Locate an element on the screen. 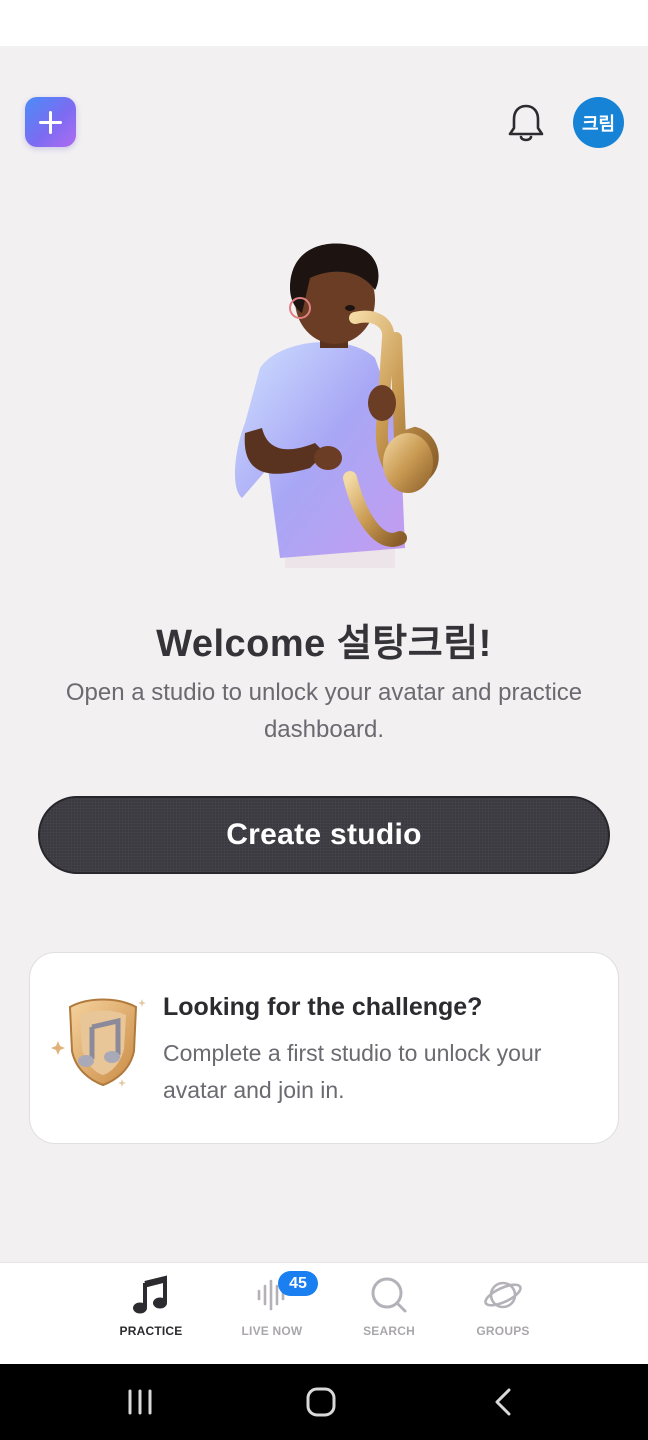  challenge-title: Looking for the challenge? is located at coordinates (323, 1007).